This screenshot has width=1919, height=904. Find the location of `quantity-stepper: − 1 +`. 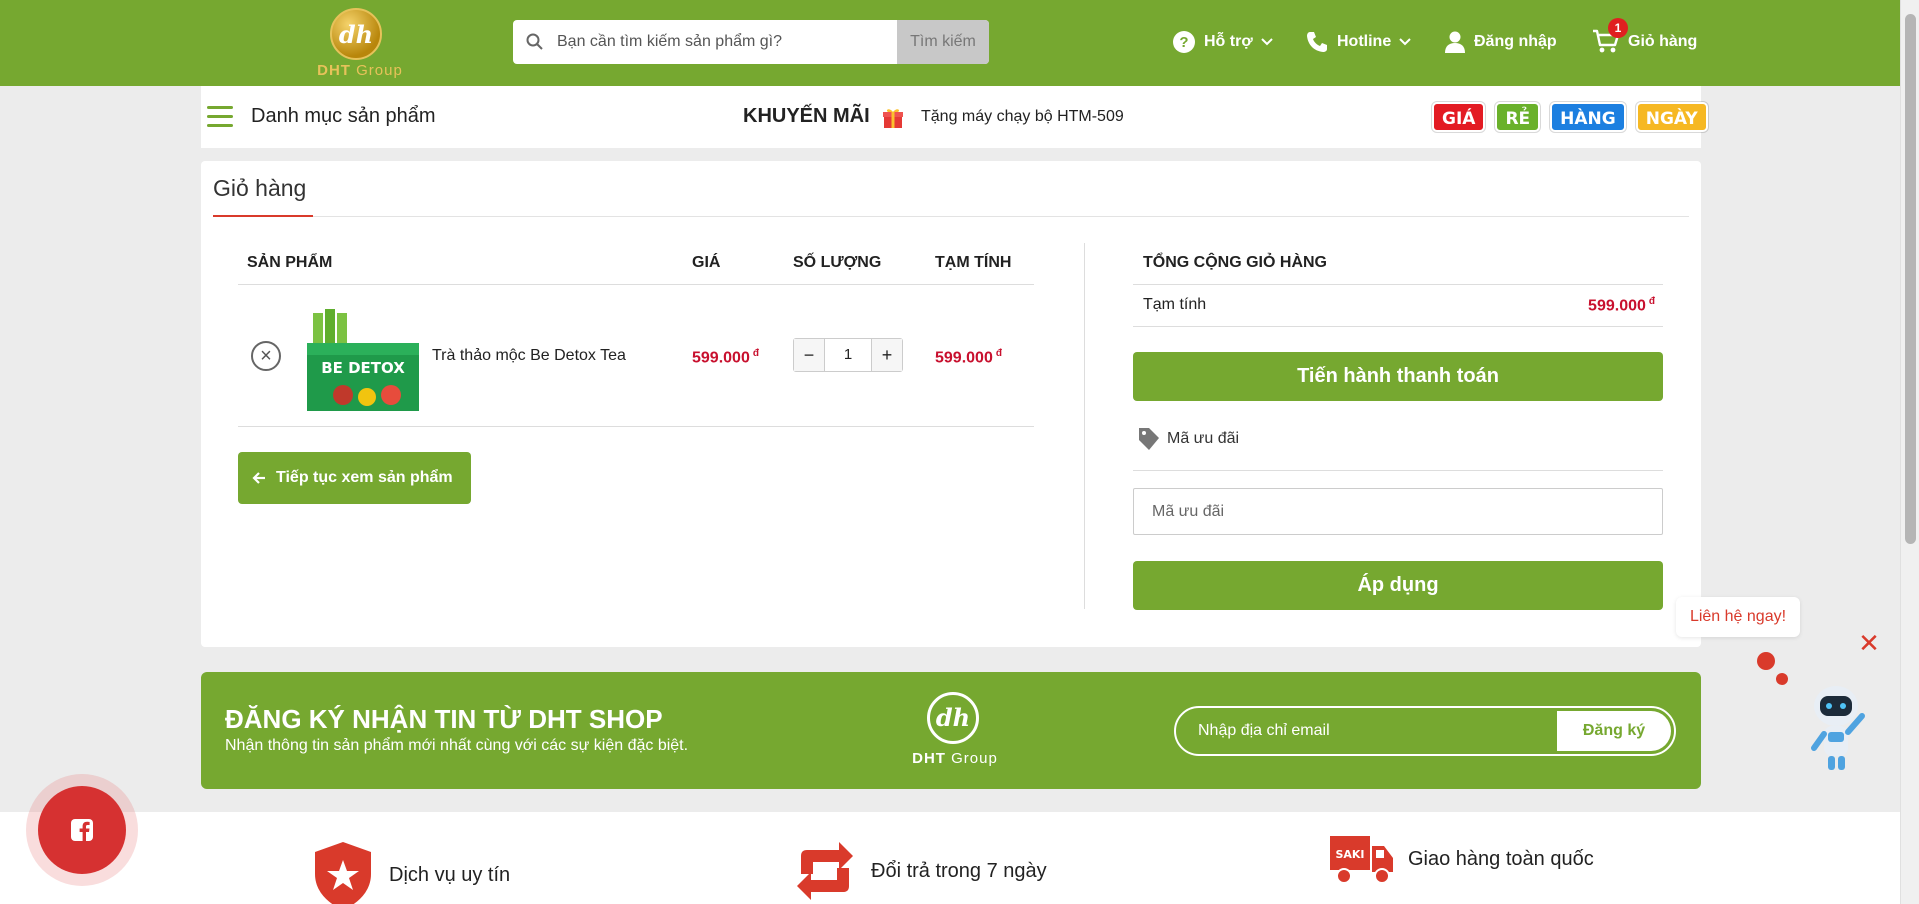

quantity-stepper: − 1 + is located at coordinates (848, 355).